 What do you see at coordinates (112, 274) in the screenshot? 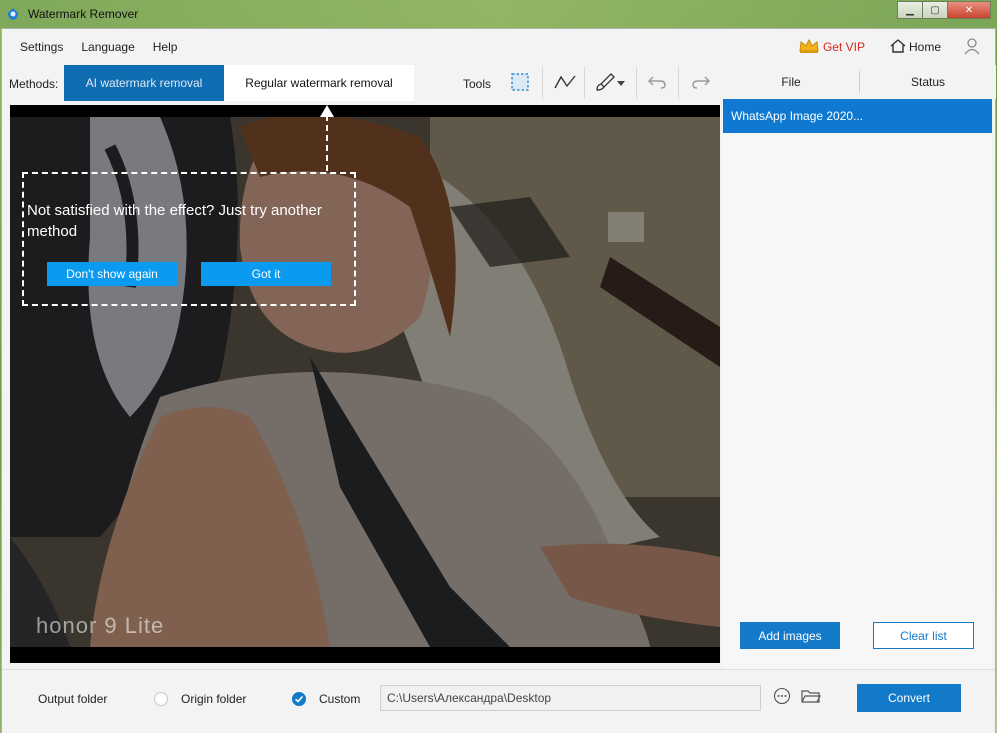
I see `dont-show-again-button: Don't show again` at bounding box center [112, 274].